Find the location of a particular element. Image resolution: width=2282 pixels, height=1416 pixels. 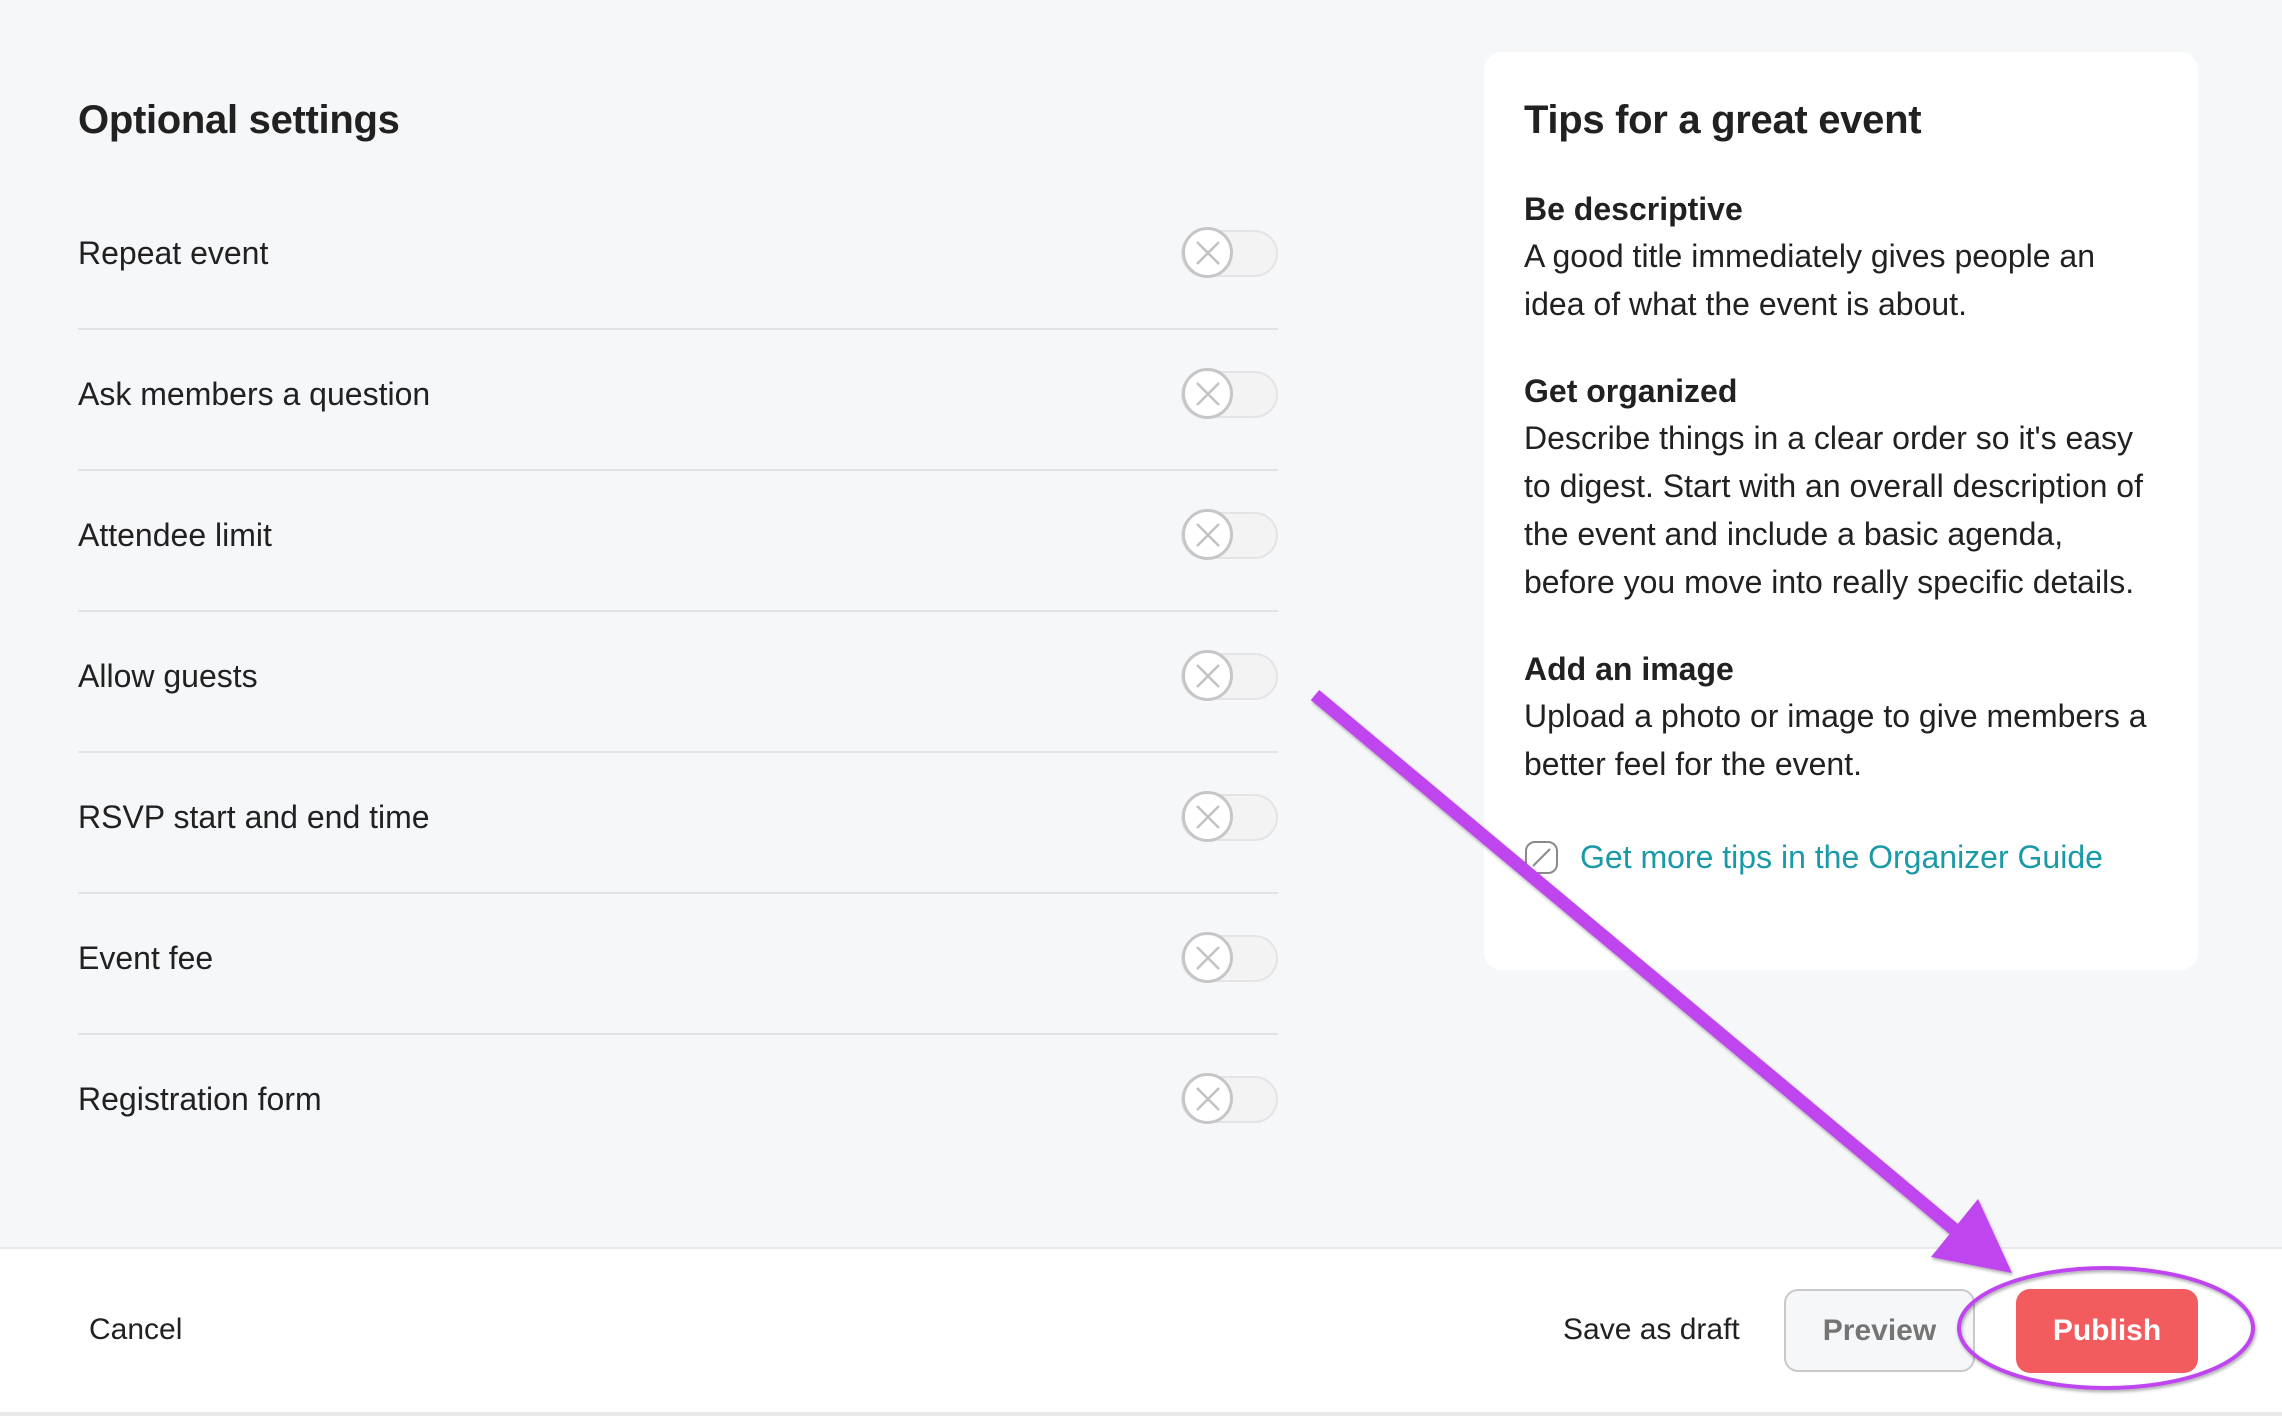

repeat-event-toggle is located at coordinates (1229, 252).